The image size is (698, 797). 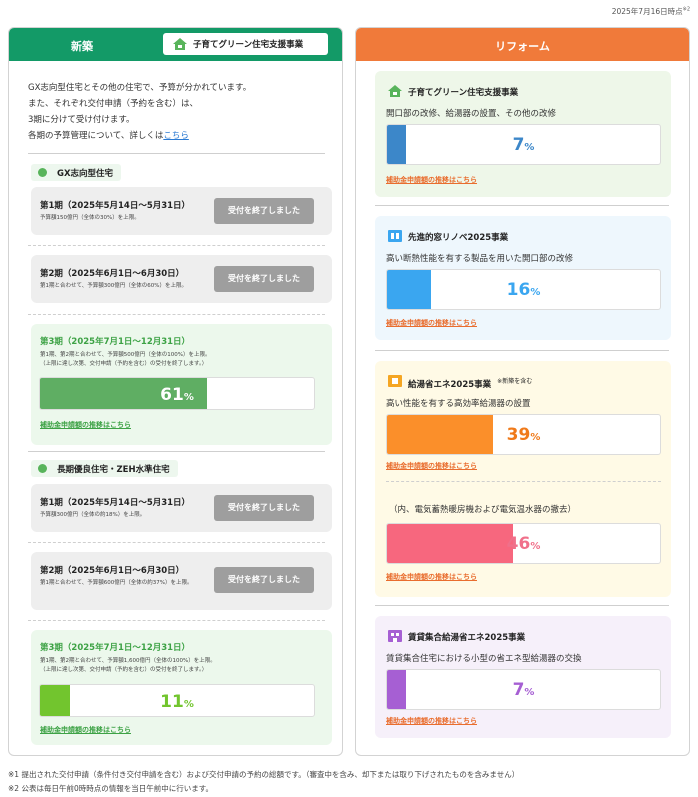 I want to click on category-heading: 長期優良住宅・ZEH水準住宅, so click(x=104, y=468).